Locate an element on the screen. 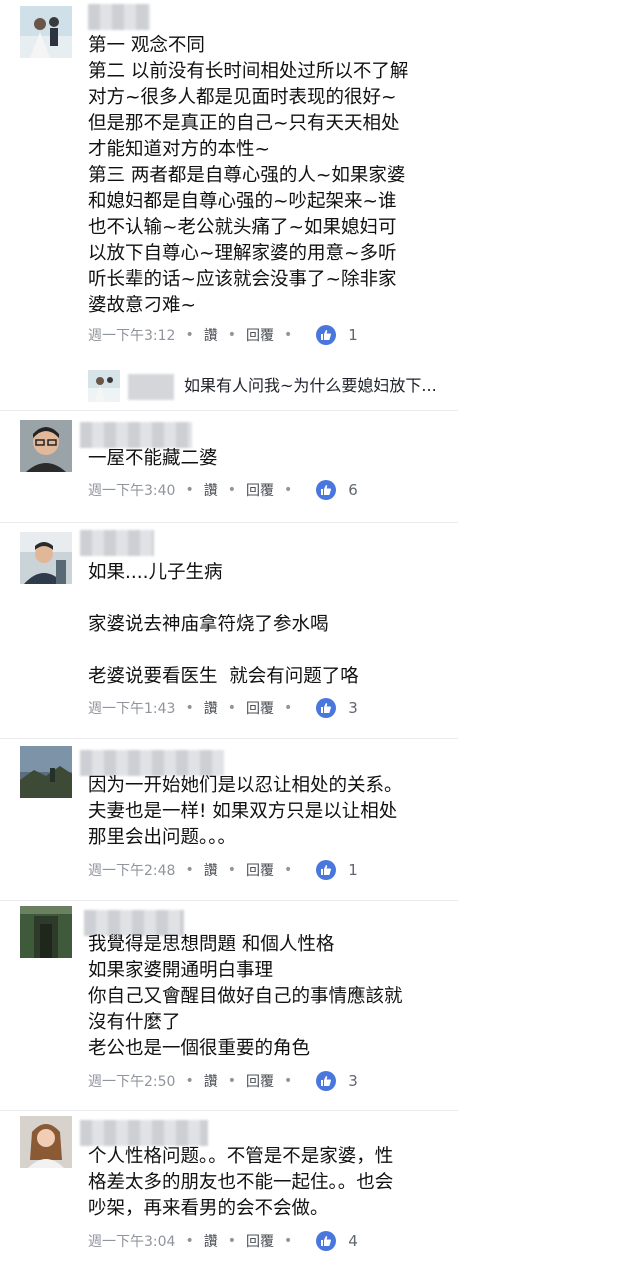  timestamp: 週一下午2:50 is located at coordinates (131, 1081).